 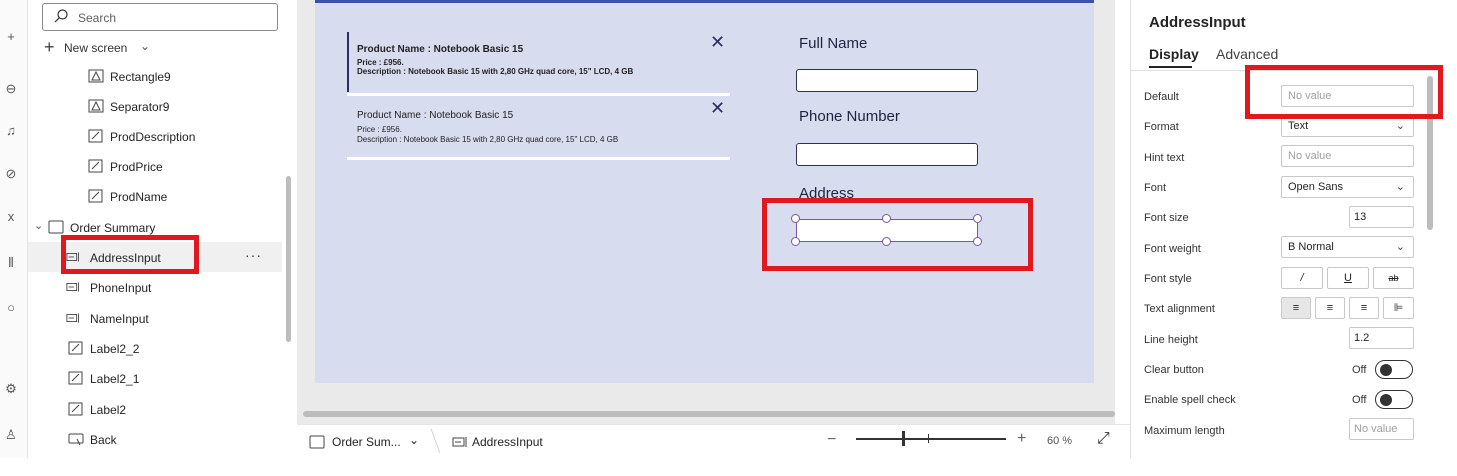 What do you see at coordinates (1184, 431) in the screenshot?
I see `max-length-label: Maximum length` at bounding box center [1184, 431].